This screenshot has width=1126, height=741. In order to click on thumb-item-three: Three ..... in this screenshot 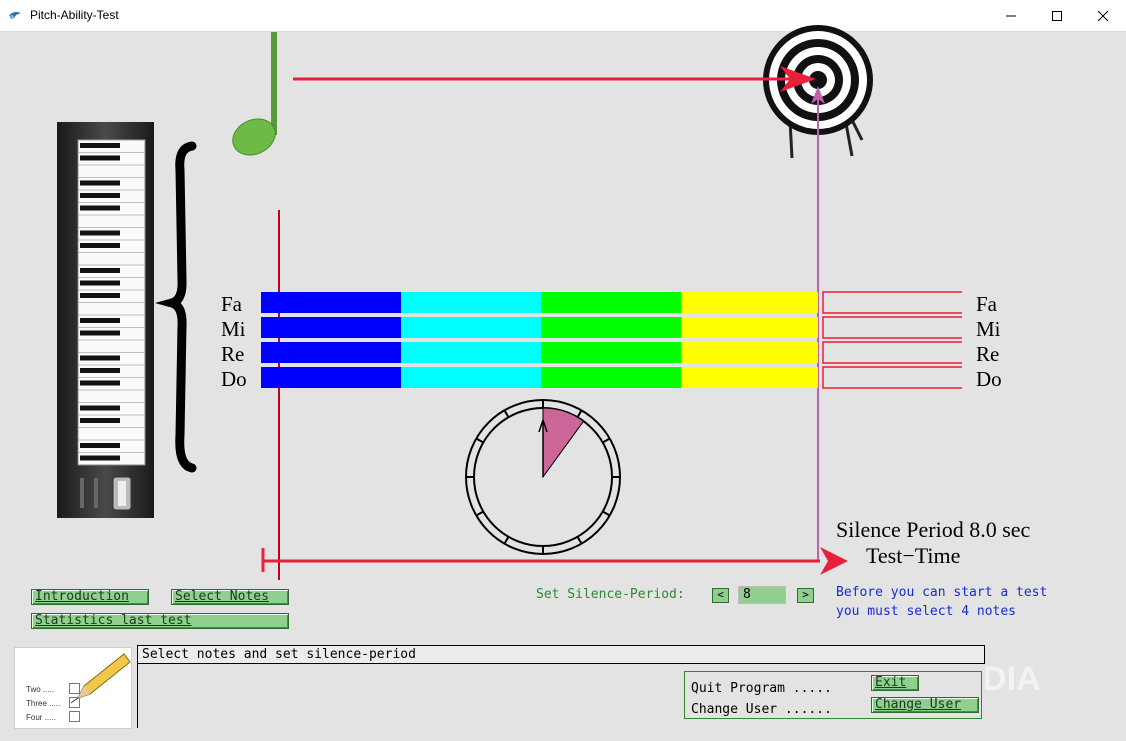, I will do `click(43, 703)`.